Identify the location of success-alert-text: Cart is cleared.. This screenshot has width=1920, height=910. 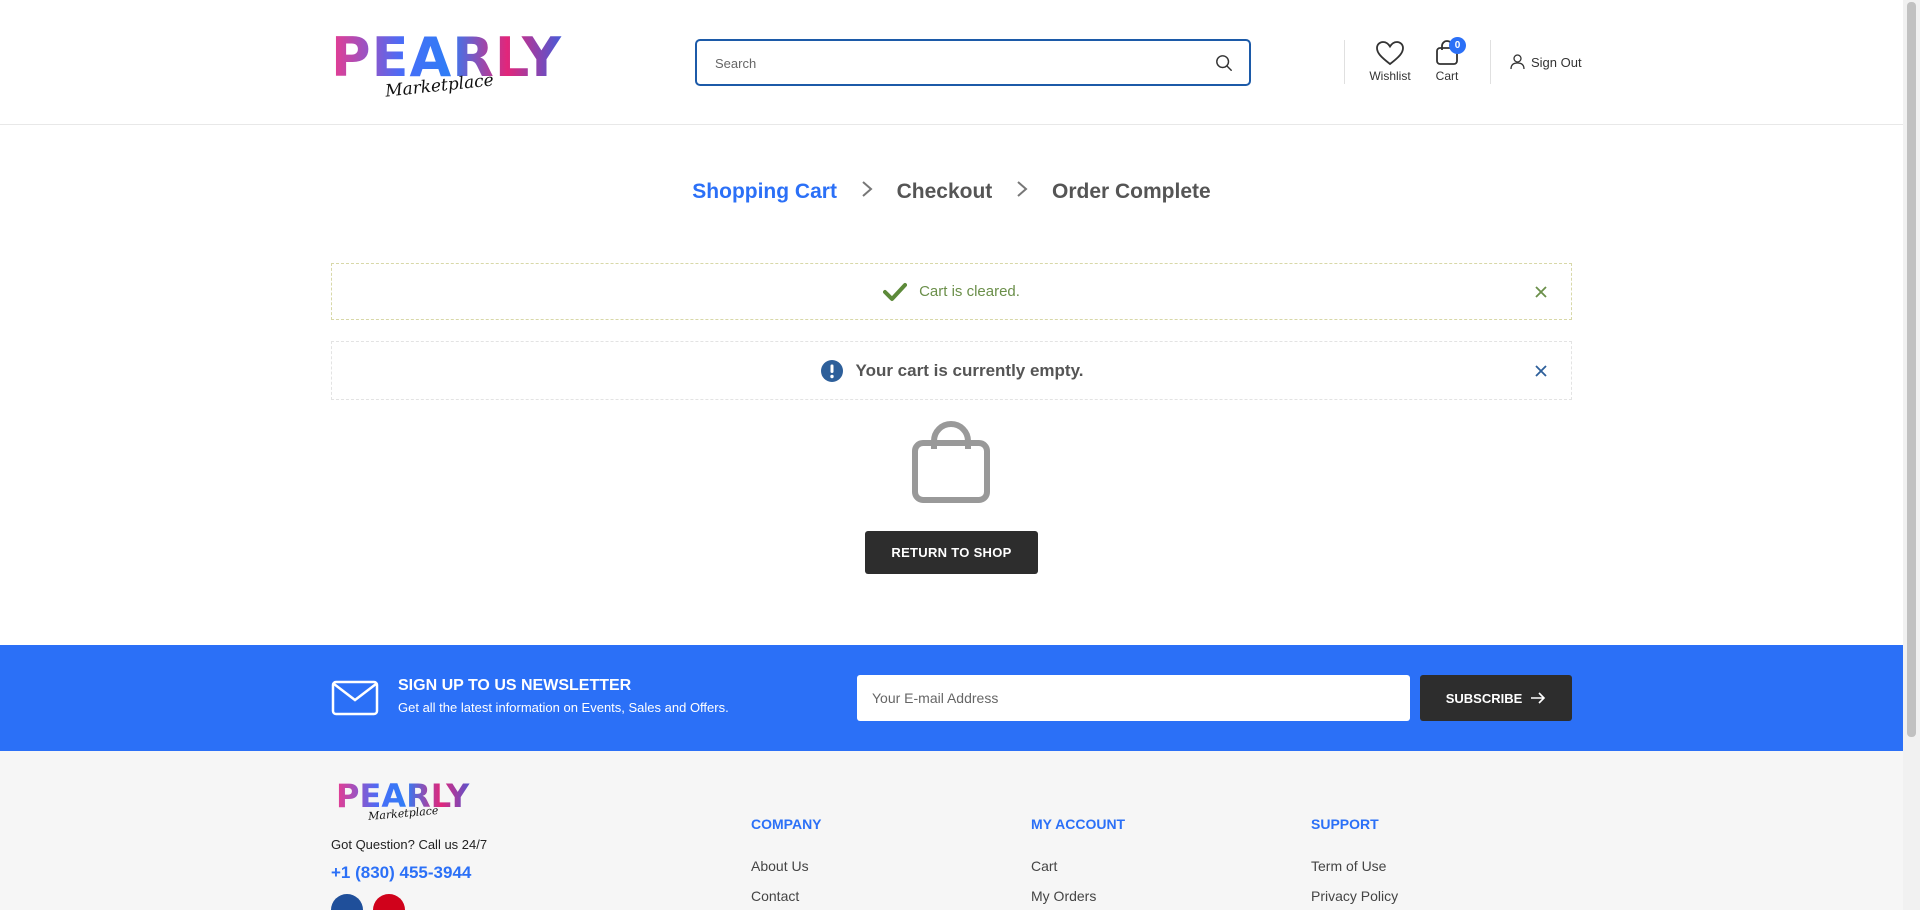
(969, 291).